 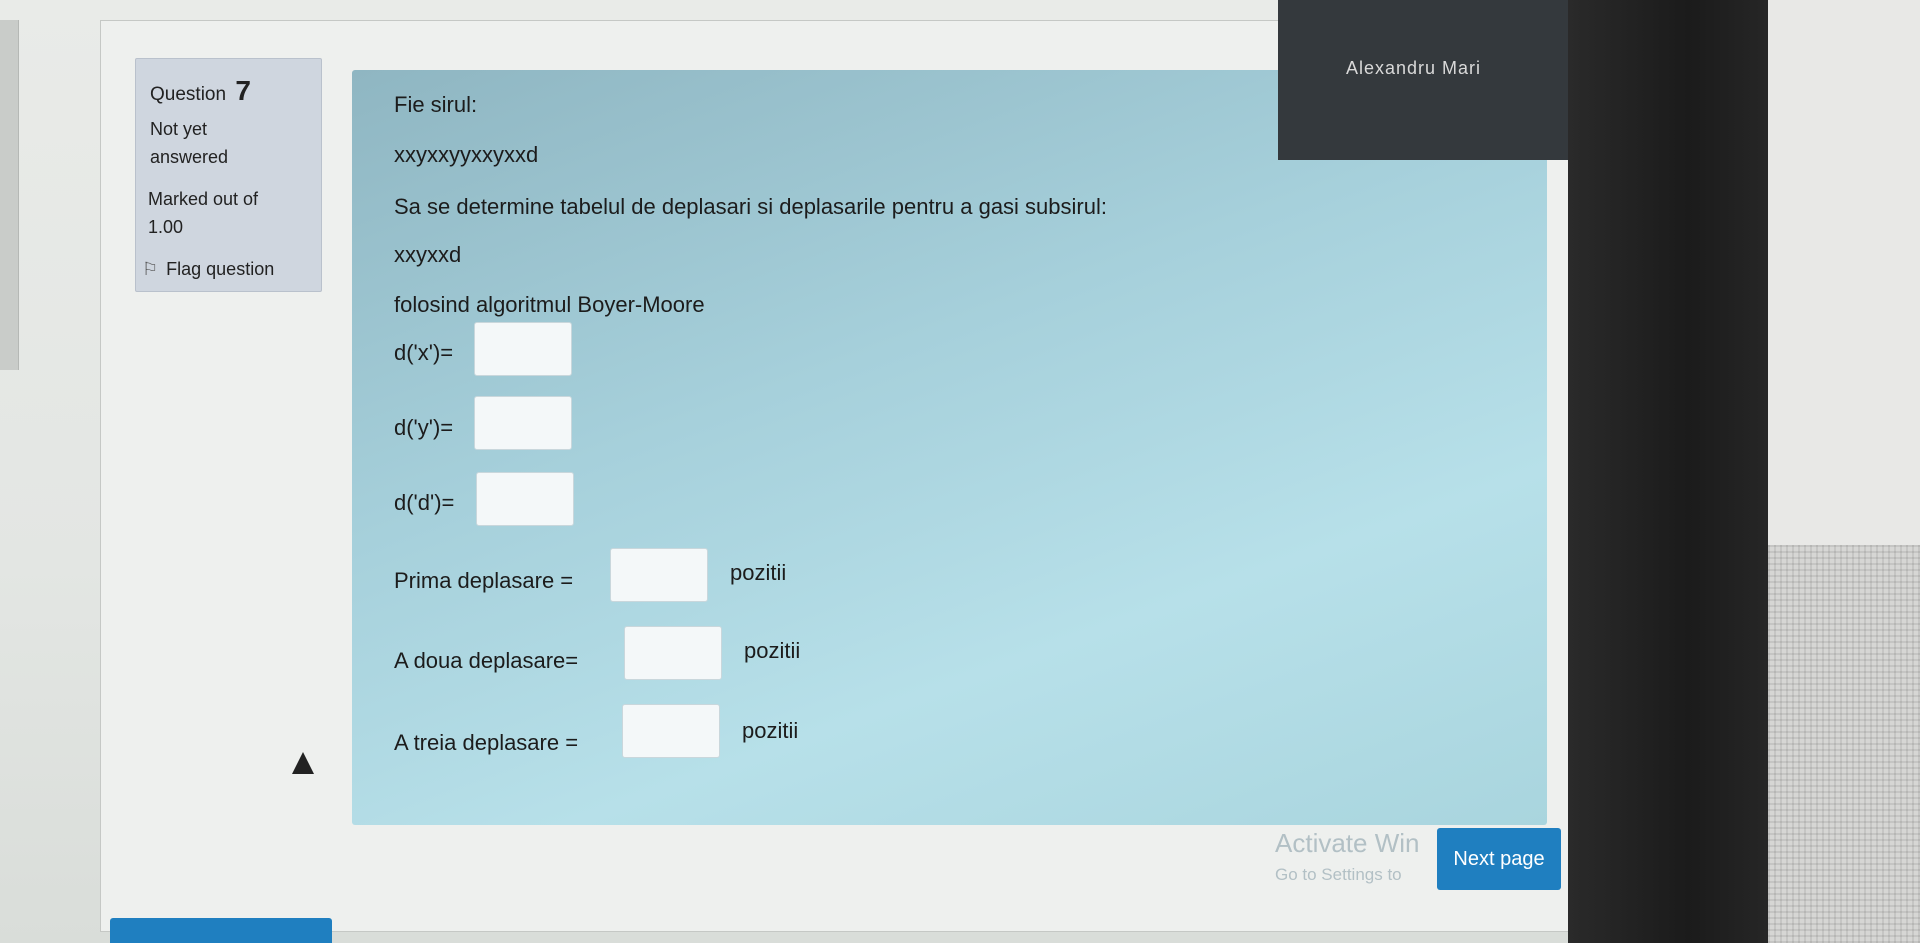 I want to click on question-method: folosind algoritmul Boyer-Moore, so click(x=549, y=304).